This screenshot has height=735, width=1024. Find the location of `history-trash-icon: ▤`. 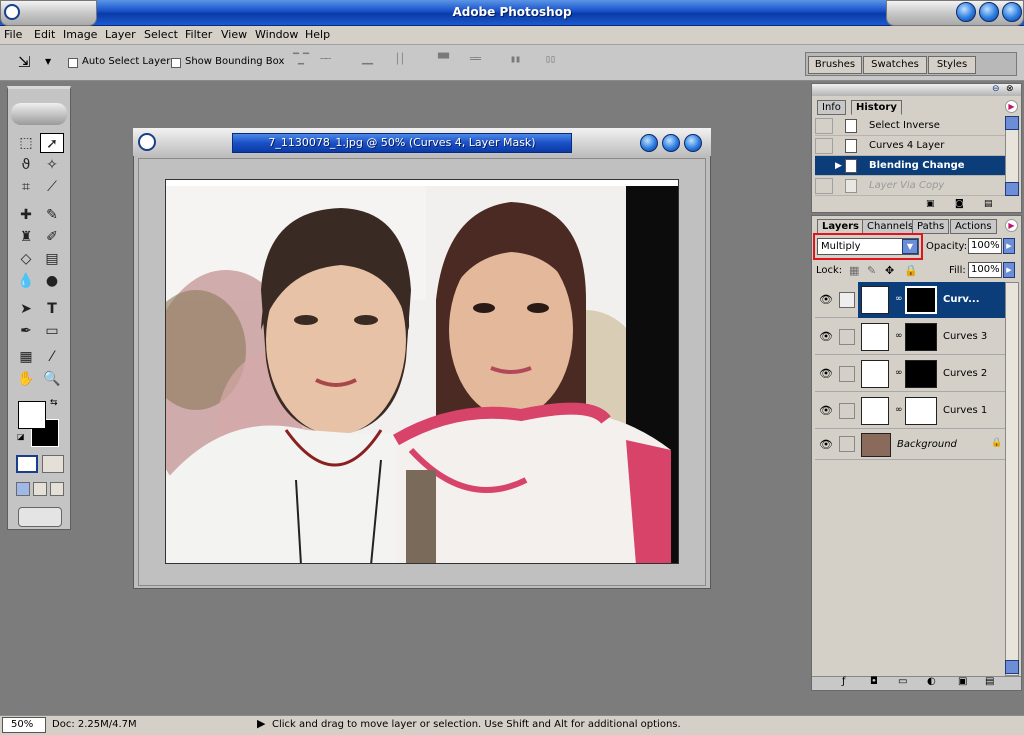

history-trash-icon: ▤ is located at coordinates (988, 204).